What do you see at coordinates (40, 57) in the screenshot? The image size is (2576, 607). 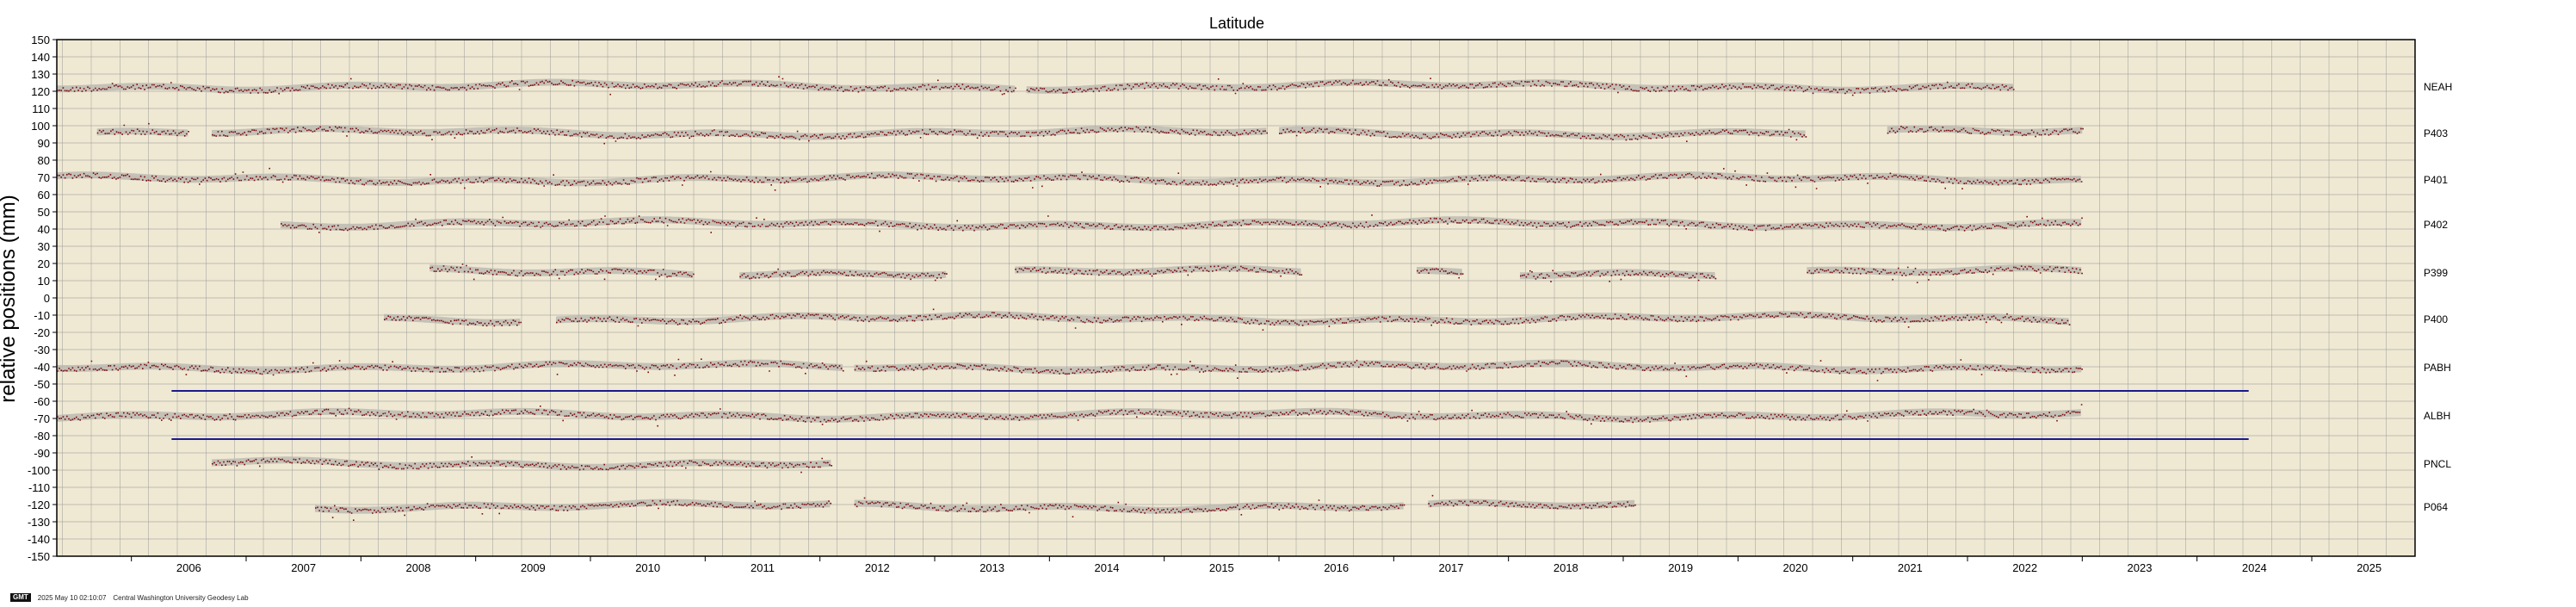 I see `y-tick-label: 140` at bounding box center [40, 57].